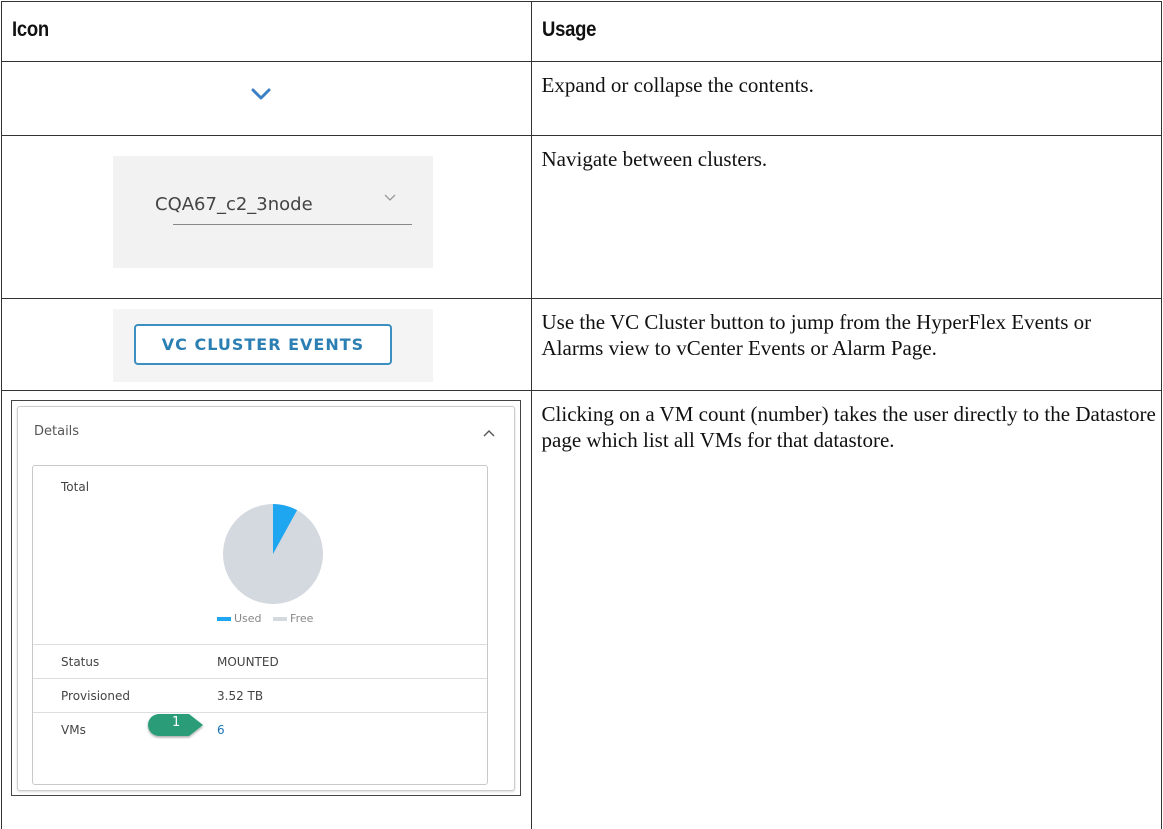 This screenshot has height=829, width=1163. What do you see at coordinates (176, 722) in the screenshot?
I see `callout-number: 1` at bounding box center [176, 722].